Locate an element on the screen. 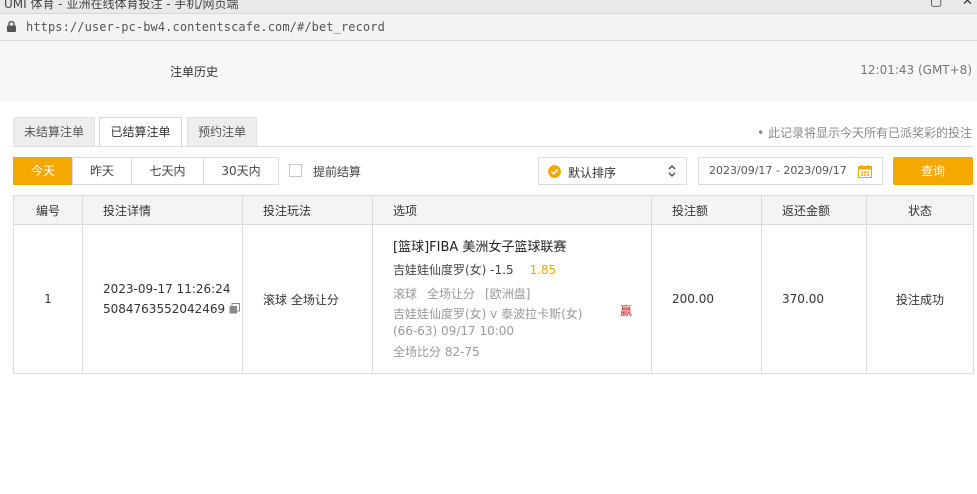 The width and height of the screenshot is (977, 494). pick-text: 吉娃娃仙度罗(女) -1.5 is located at coordinates (453, 270).